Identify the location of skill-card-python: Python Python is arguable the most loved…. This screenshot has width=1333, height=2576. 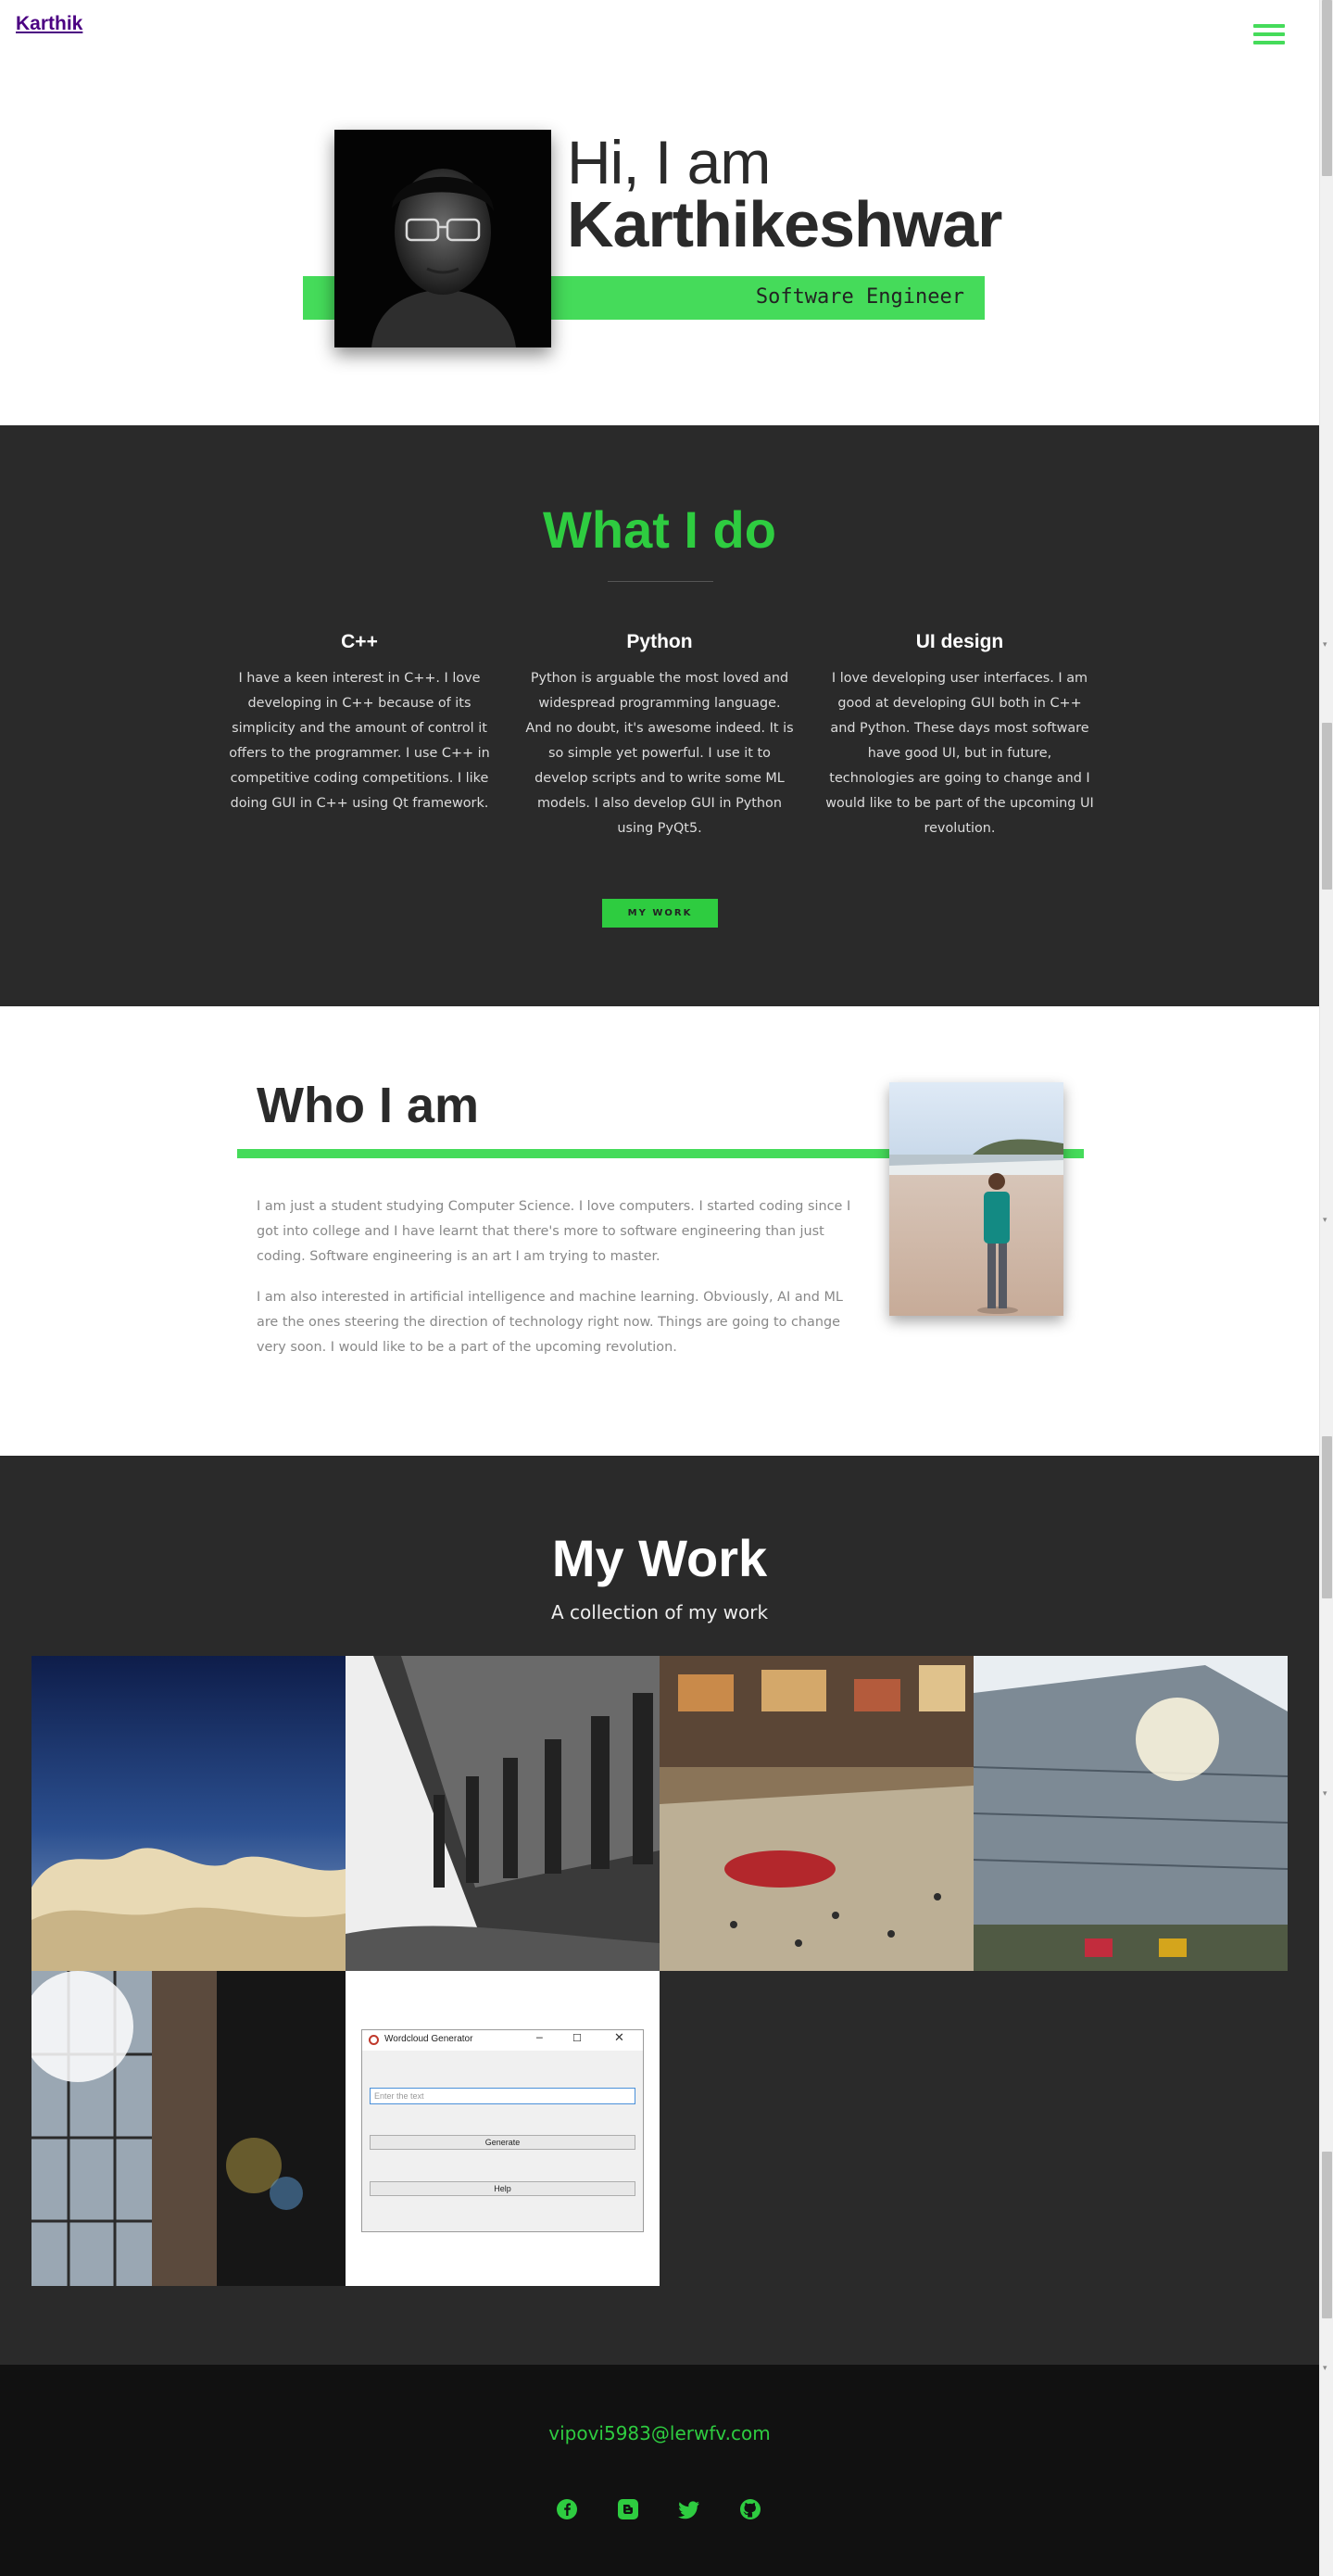
(659, 736).